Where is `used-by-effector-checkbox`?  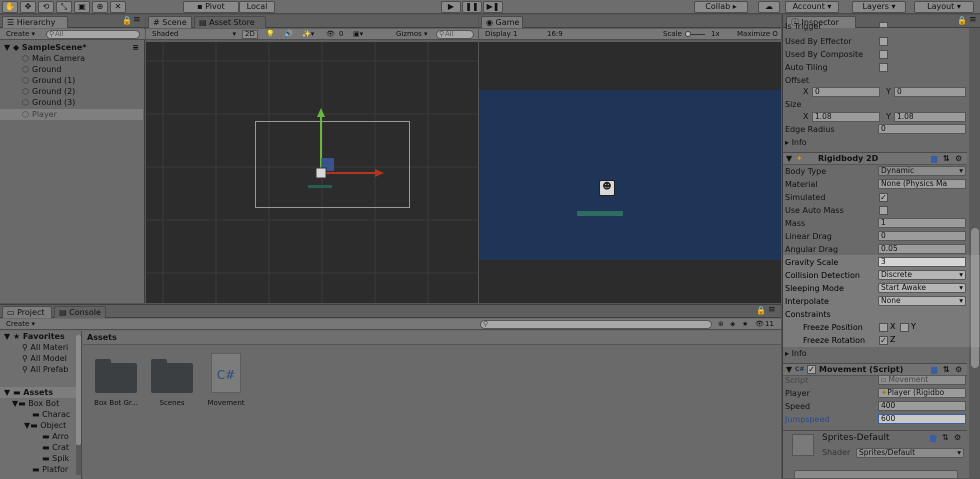
used-by-effector-checkbox is located at coordinates (883, 41).